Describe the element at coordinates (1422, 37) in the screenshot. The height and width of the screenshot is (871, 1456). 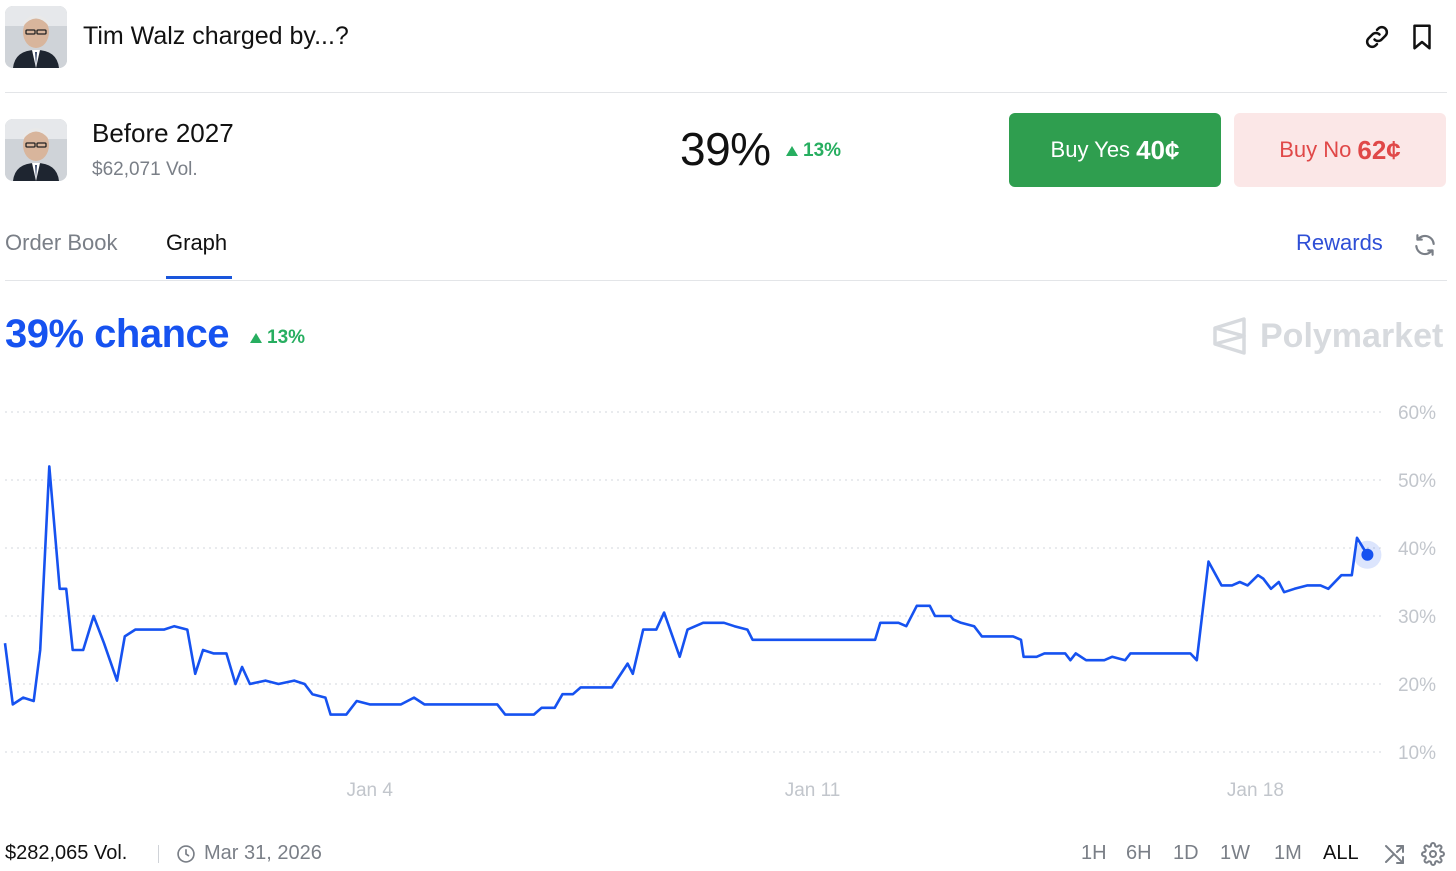
I see `bookmark-icon` at that location.